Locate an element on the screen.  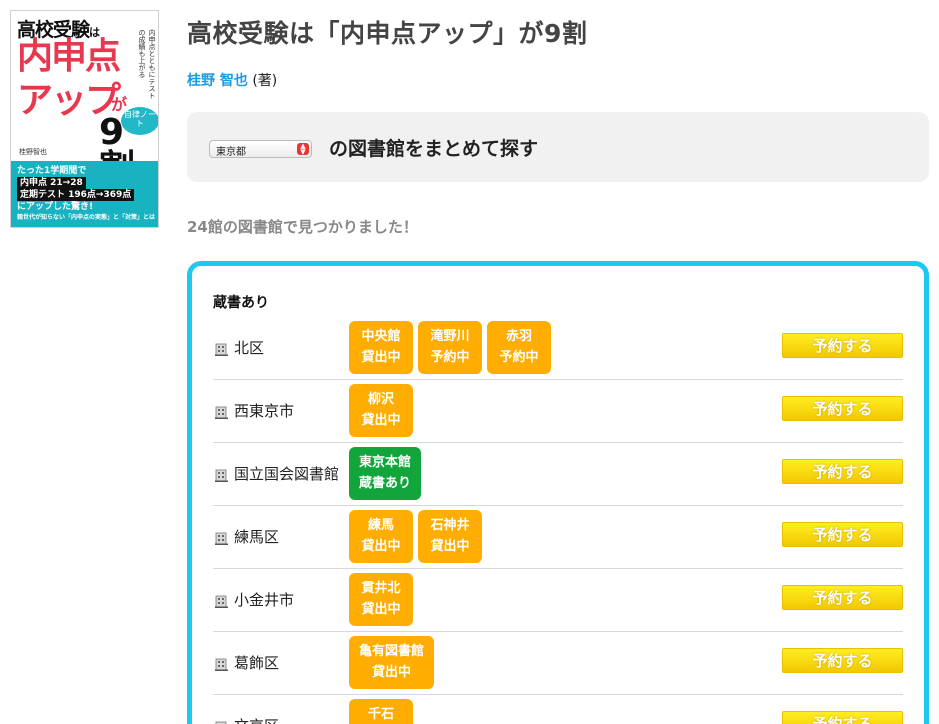
library-name: 文京区 is located at coordinates (256, 719).